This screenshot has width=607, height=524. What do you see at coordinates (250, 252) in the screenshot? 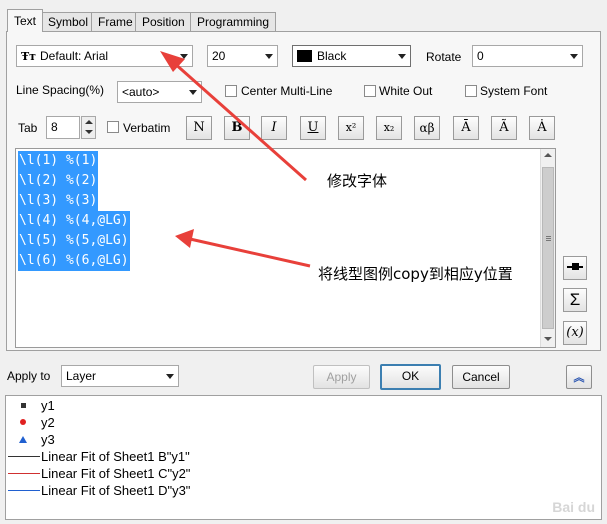
I see `arrow-to-legend-lines` at bounding box center [250, 252].